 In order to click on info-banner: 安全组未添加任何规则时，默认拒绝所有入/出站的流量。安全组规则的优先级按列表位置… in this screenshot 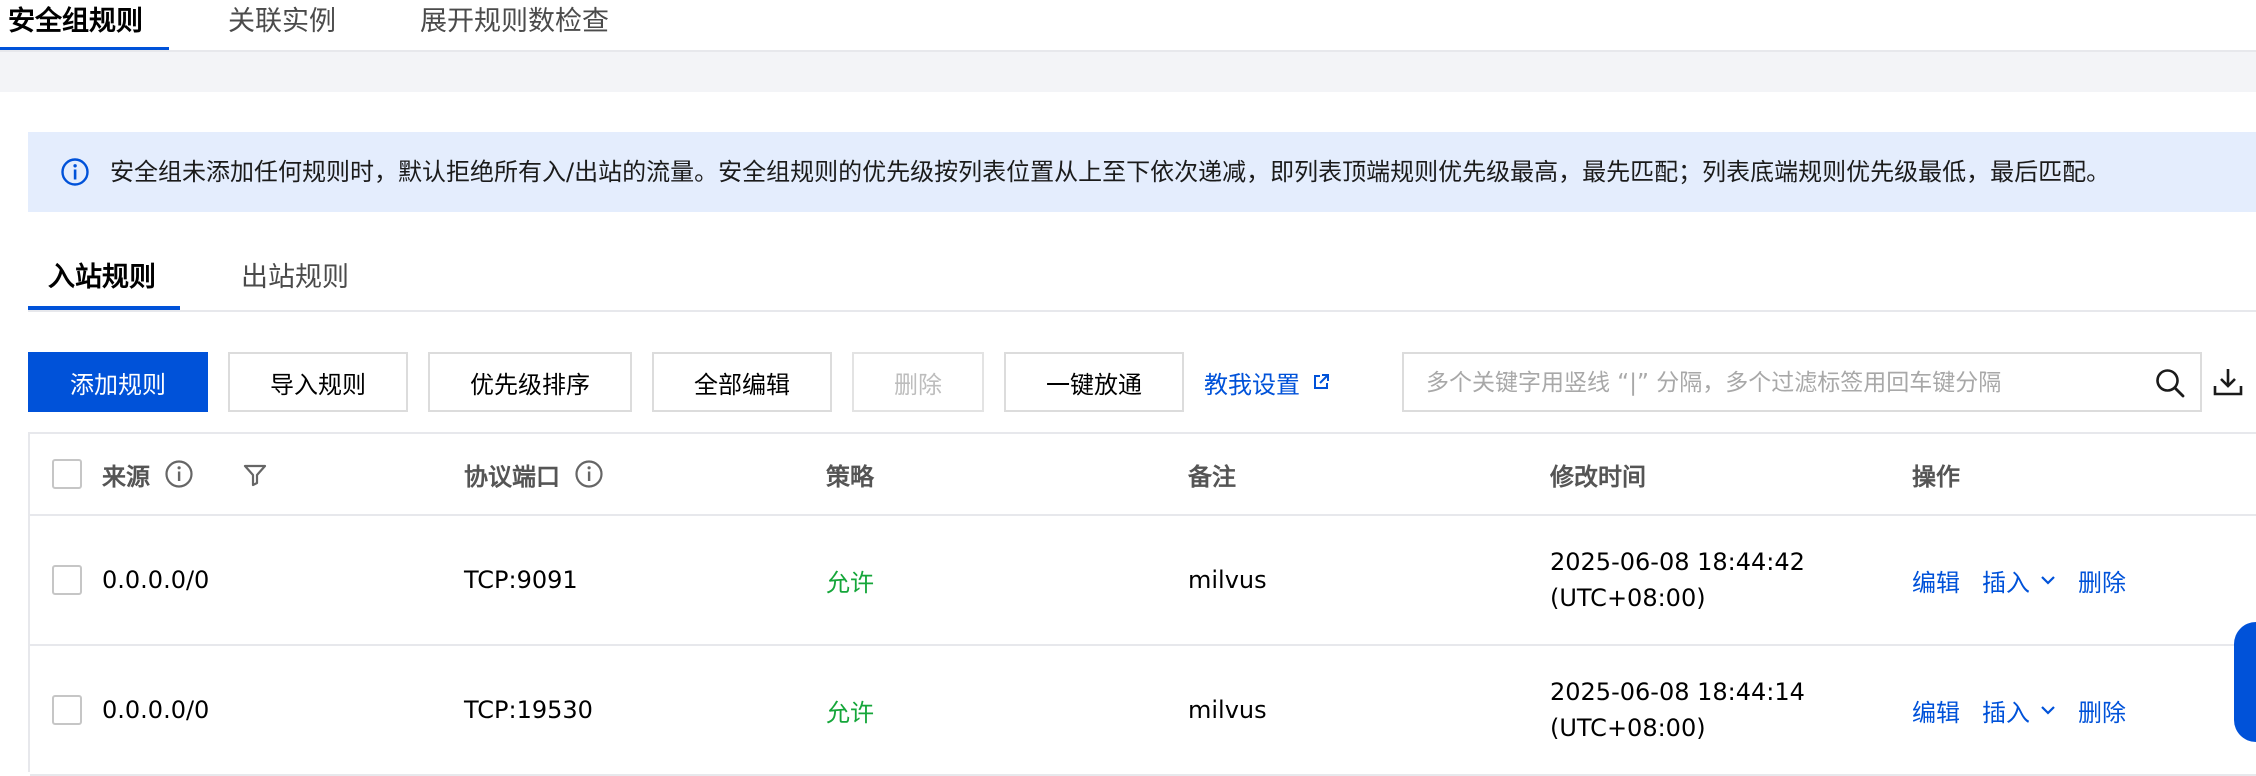, I will do `click(1142, 172)`.